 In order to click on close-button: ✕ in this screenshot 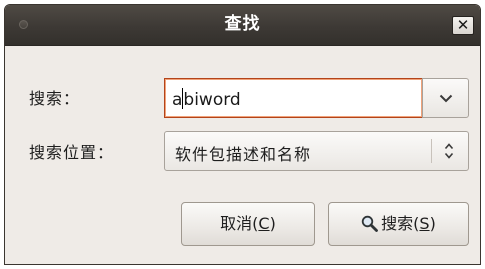, I will do `click(463, 25)`.